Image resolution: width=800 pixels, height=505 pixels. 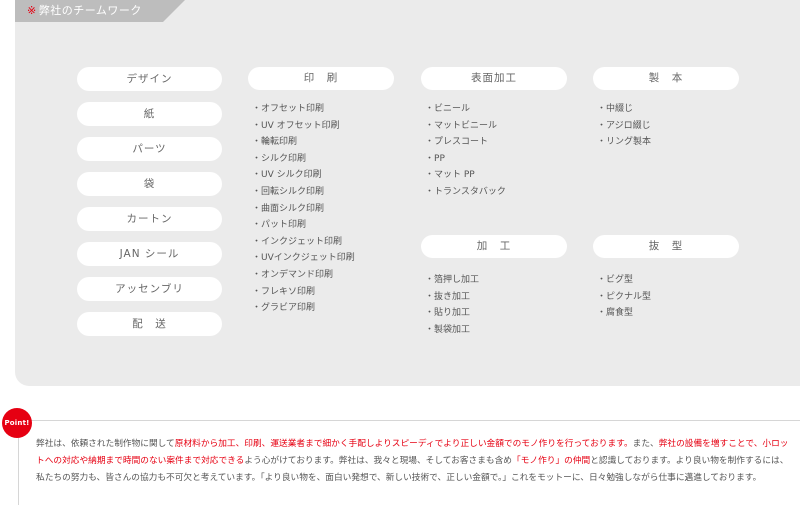 I want to click on list-item: ピクナル型, so click(x=624, y=297).